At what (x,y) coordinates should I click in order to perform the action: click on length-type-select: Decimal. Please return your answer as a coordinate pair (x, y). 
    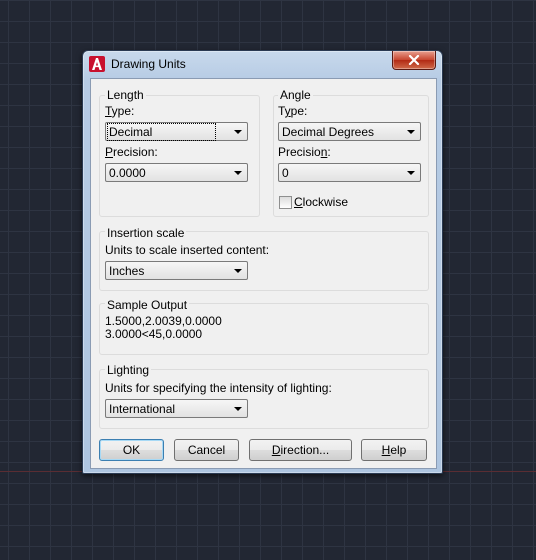
    Looking at the image, I should click on (176, 131).